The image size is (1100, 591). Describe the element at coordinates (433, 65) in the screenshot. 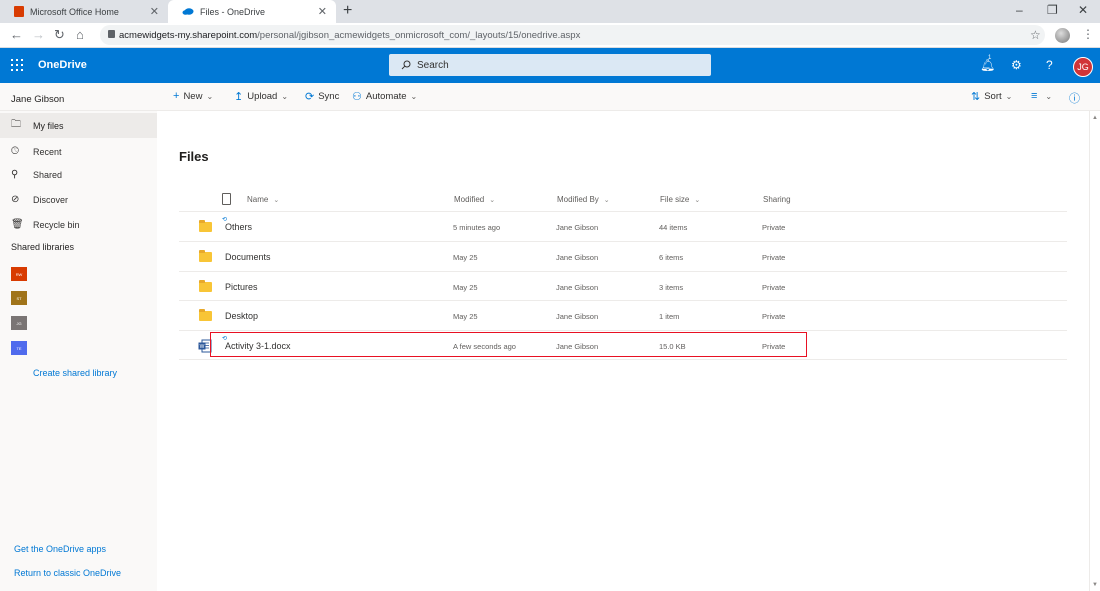

I see `search-placeholder: Search` at that location.